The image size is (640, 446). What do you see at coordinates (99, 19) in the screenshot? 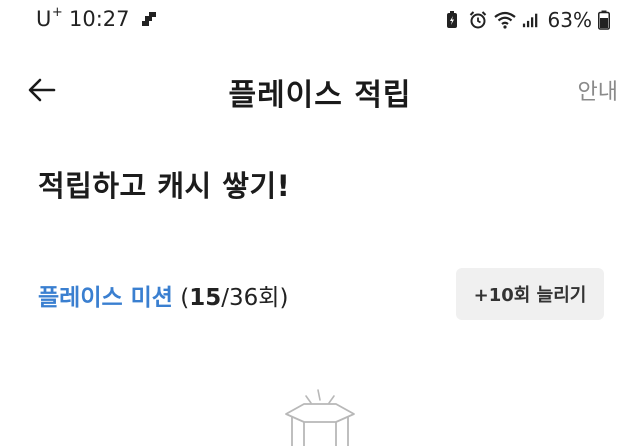
I see `status-time: 10:27` at bounding box center [99, 19].